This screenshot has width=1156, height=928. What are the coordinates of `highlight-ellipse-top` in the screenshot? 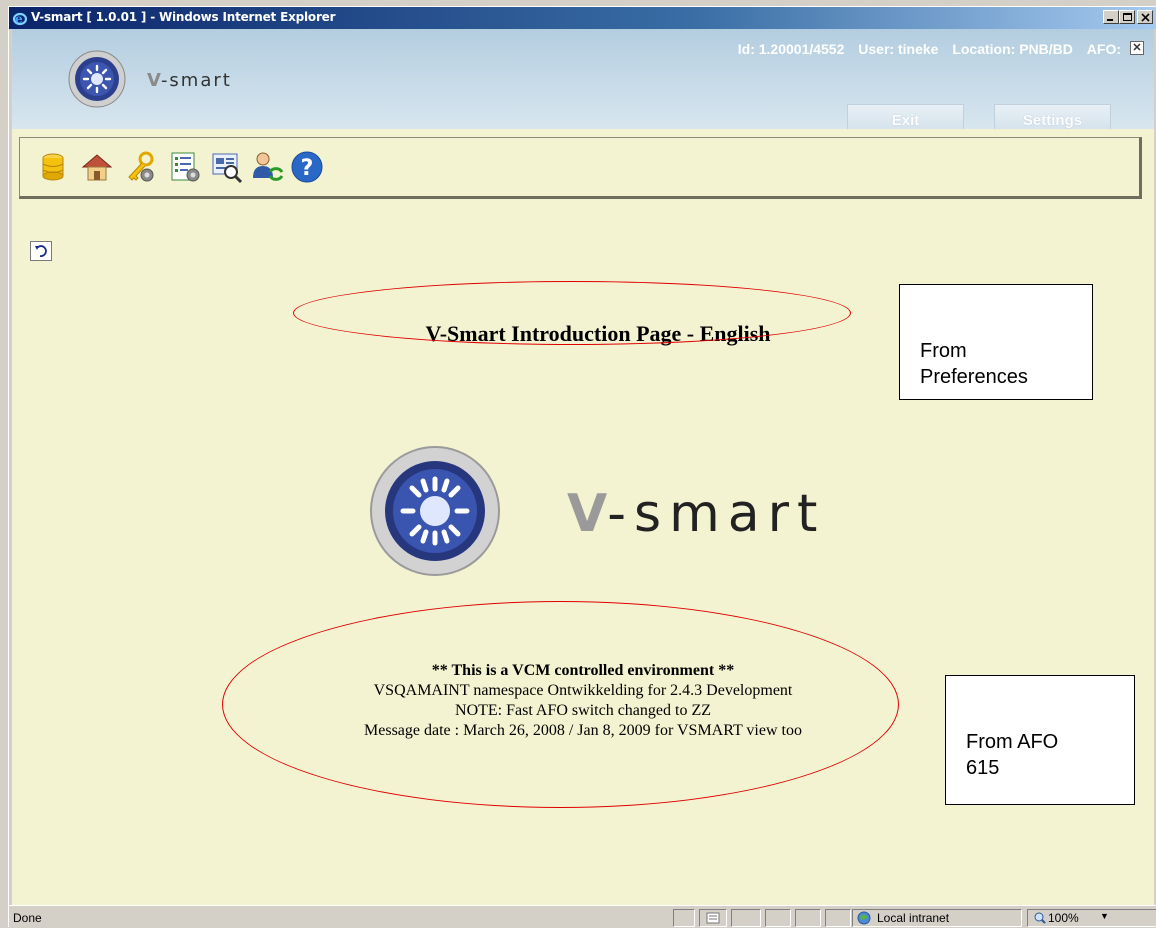 It's located at (572, 313).